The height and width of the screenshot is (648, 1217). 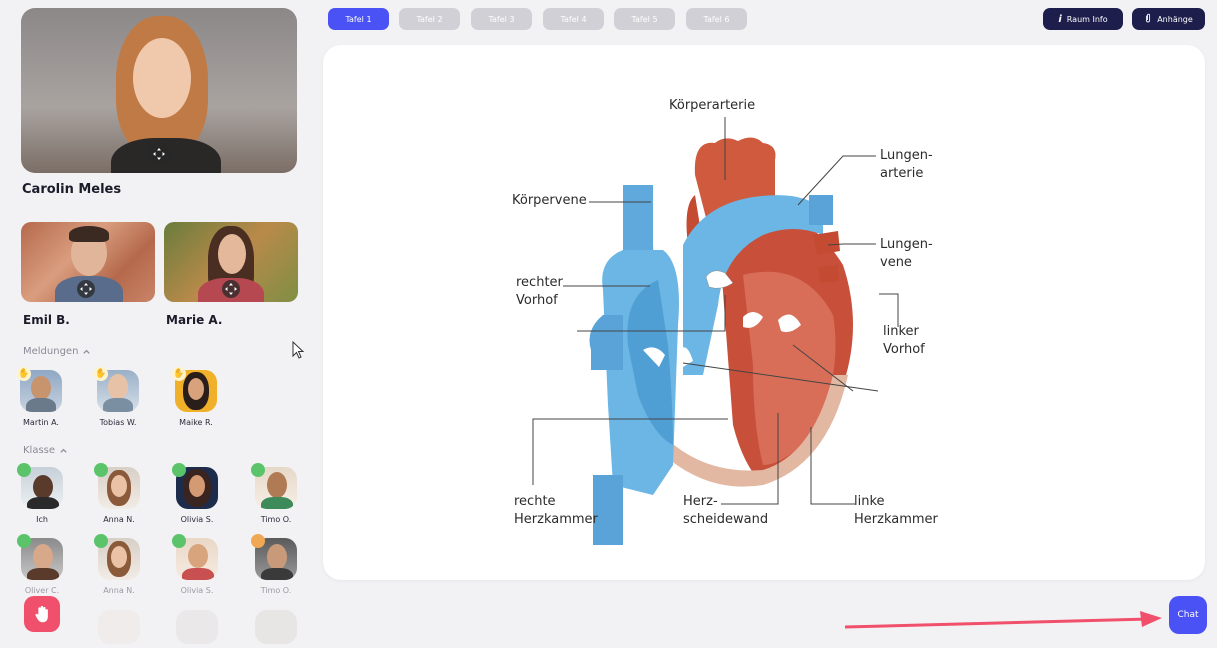 What do you see at coordinates (118, 422) in the screenshot?
I see `avatar-name: Tobias W.` at bounding box center [118, 422].